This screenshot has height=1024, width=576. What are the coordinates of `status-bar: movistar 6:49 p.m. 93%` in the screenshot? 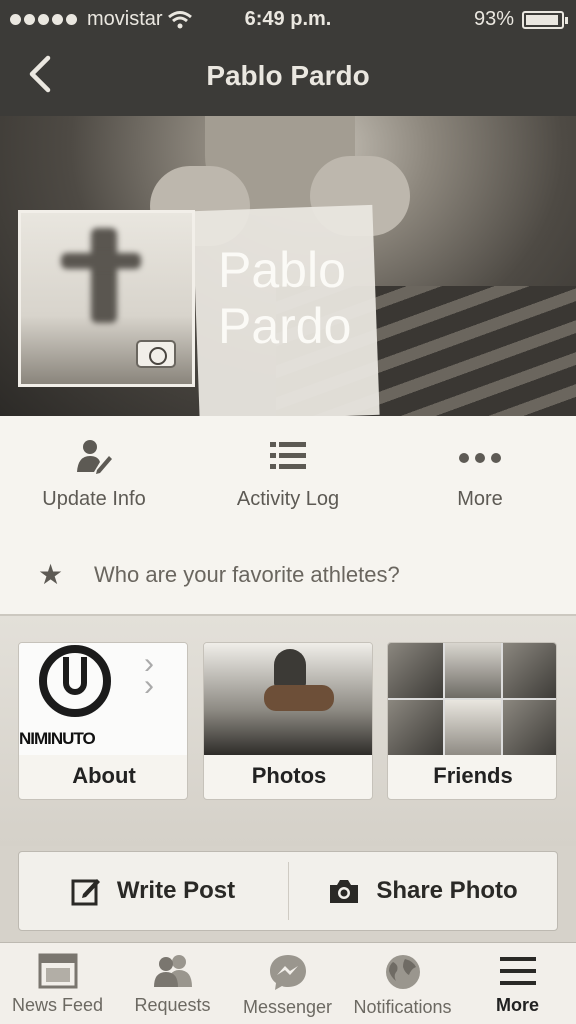 It's located at (288, 19).